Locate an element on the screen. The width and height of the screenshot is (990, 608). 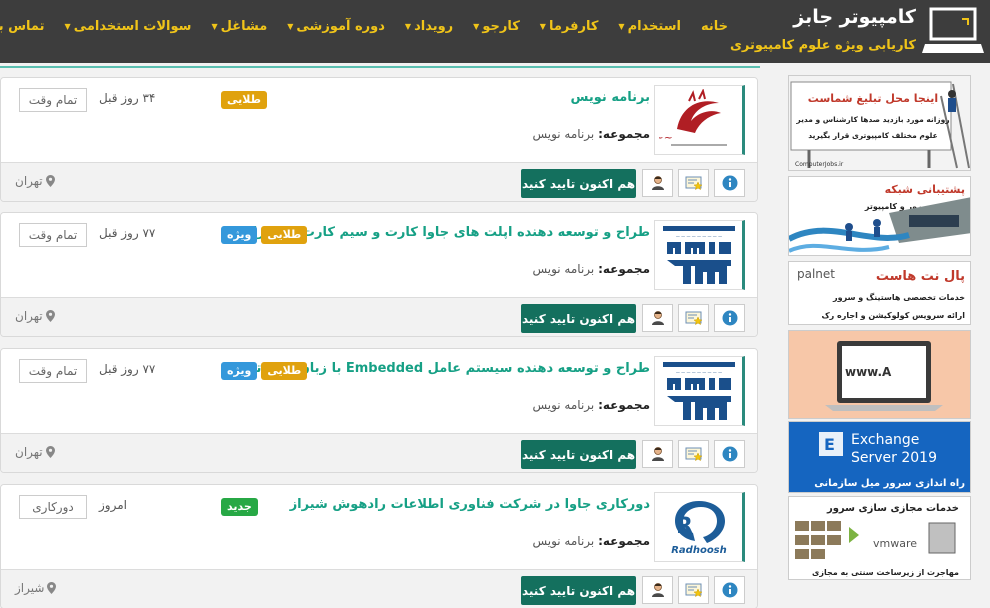
nav-events-label: رویداد is located at coordinates (434, 26).